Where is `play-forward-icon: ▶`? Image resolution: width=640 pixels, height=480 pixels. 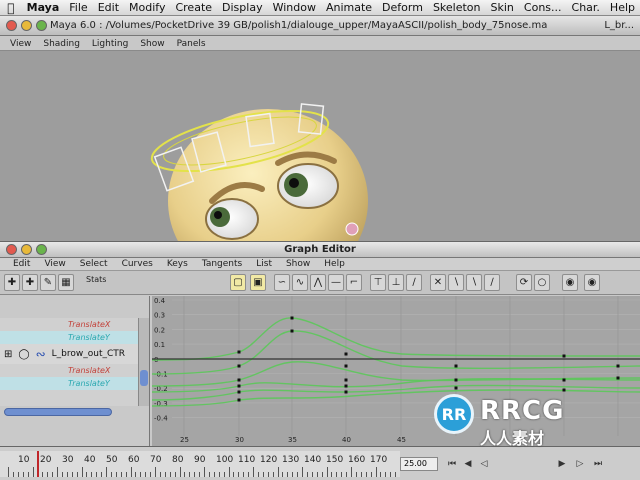 play-forward-icon: ▶ is located at coordinates (562, 464).